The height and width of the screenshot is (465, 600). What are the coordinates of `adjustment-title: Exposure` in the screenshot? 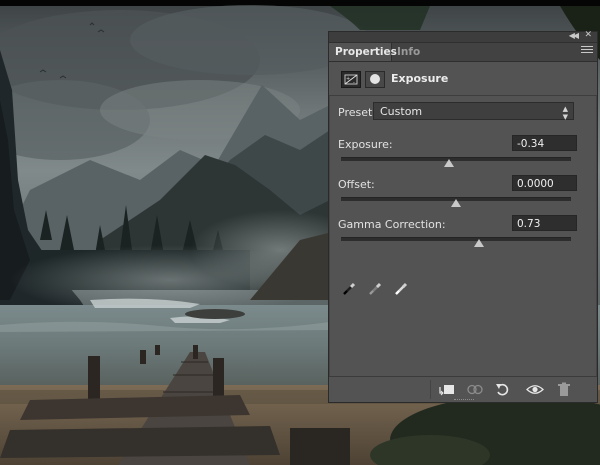 It's located at (420, 78).